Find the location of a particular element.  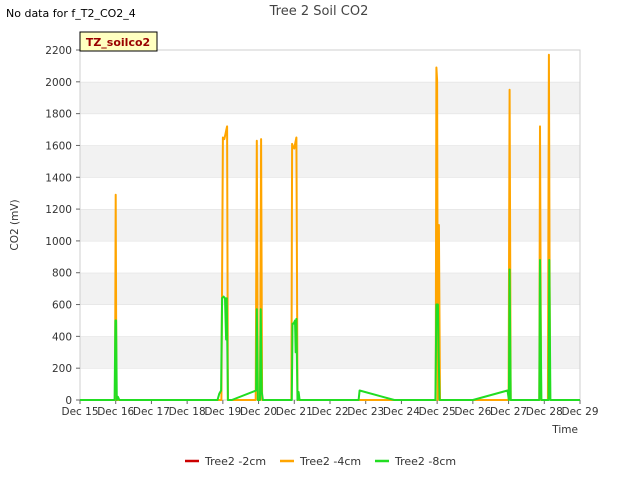

legend-item: Tree2 -8cm is located at coordinates (415, 461).